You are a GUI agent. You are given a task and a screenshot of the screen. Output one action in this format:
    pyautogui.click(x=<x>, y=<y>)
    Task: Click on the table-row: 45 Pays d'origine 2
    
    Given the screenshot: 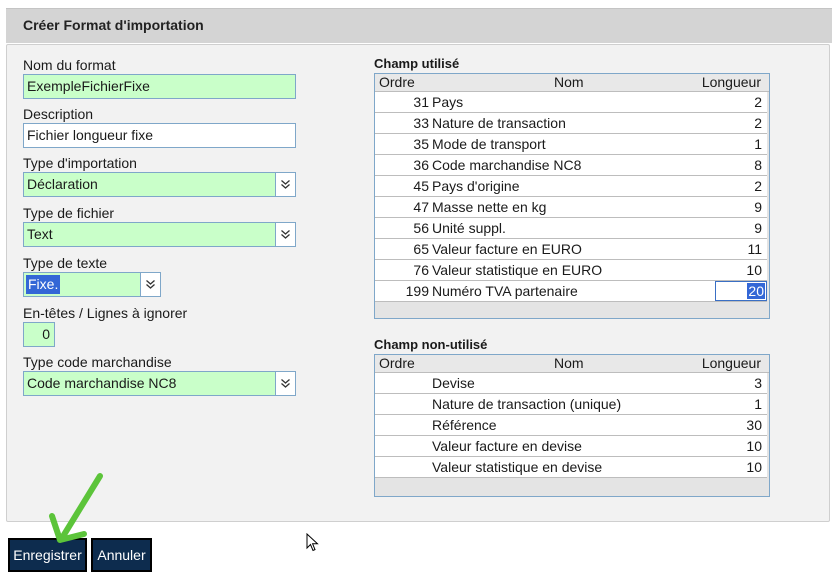 What is the action you would take?
    pyautogui.click(x=571, y=186)
    